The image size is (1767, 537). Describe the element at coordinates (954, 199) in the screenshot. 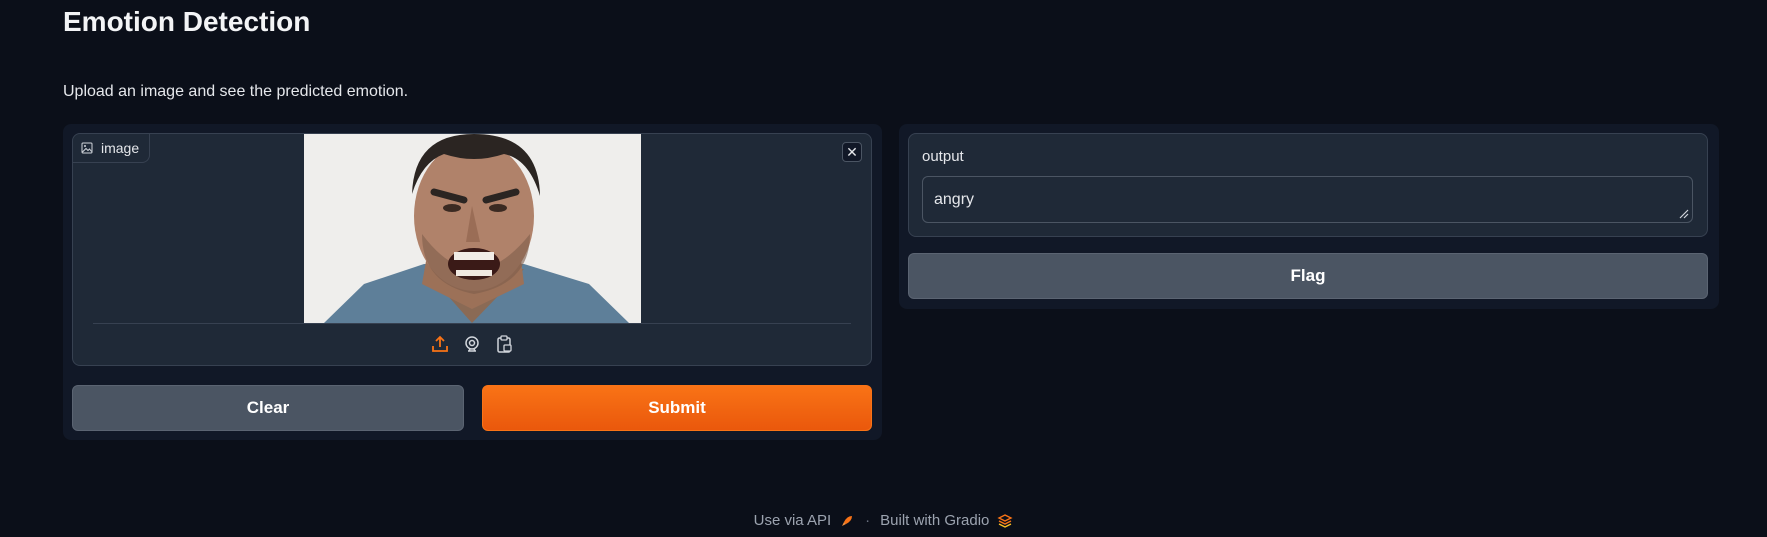

I see `output-value: angry` at that location.